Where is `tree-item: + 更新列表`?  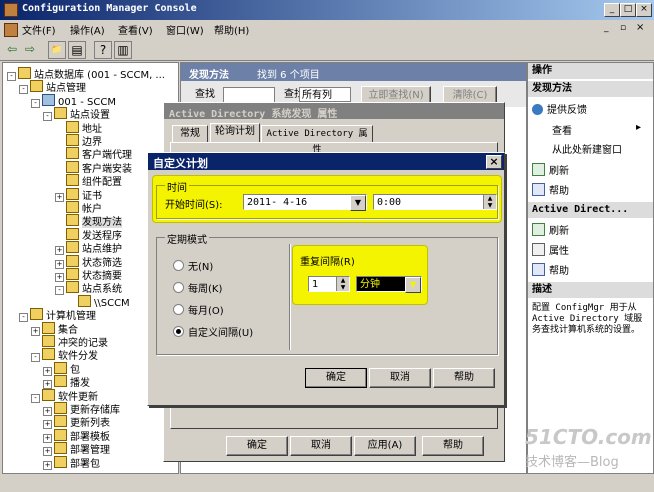
tree-item: + 更新列表 is located at coordinates (76, 422).